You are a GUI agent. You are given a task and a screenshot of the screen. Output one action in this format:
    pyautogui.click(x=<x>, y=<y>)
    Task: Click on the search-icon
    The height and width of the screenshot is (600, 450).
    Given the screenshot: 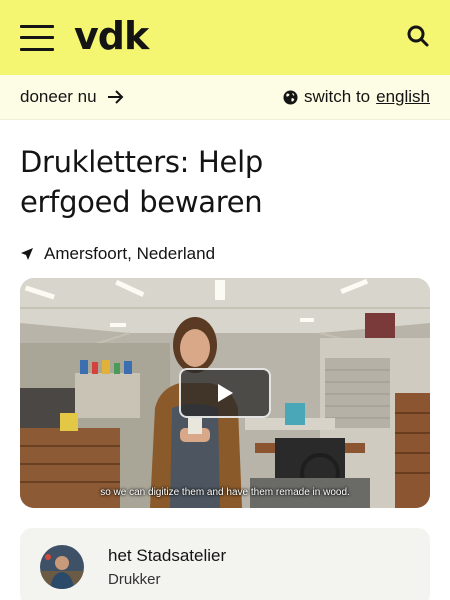 What is the action you would take?
    pyautogui.click(x=418, y=36)
    